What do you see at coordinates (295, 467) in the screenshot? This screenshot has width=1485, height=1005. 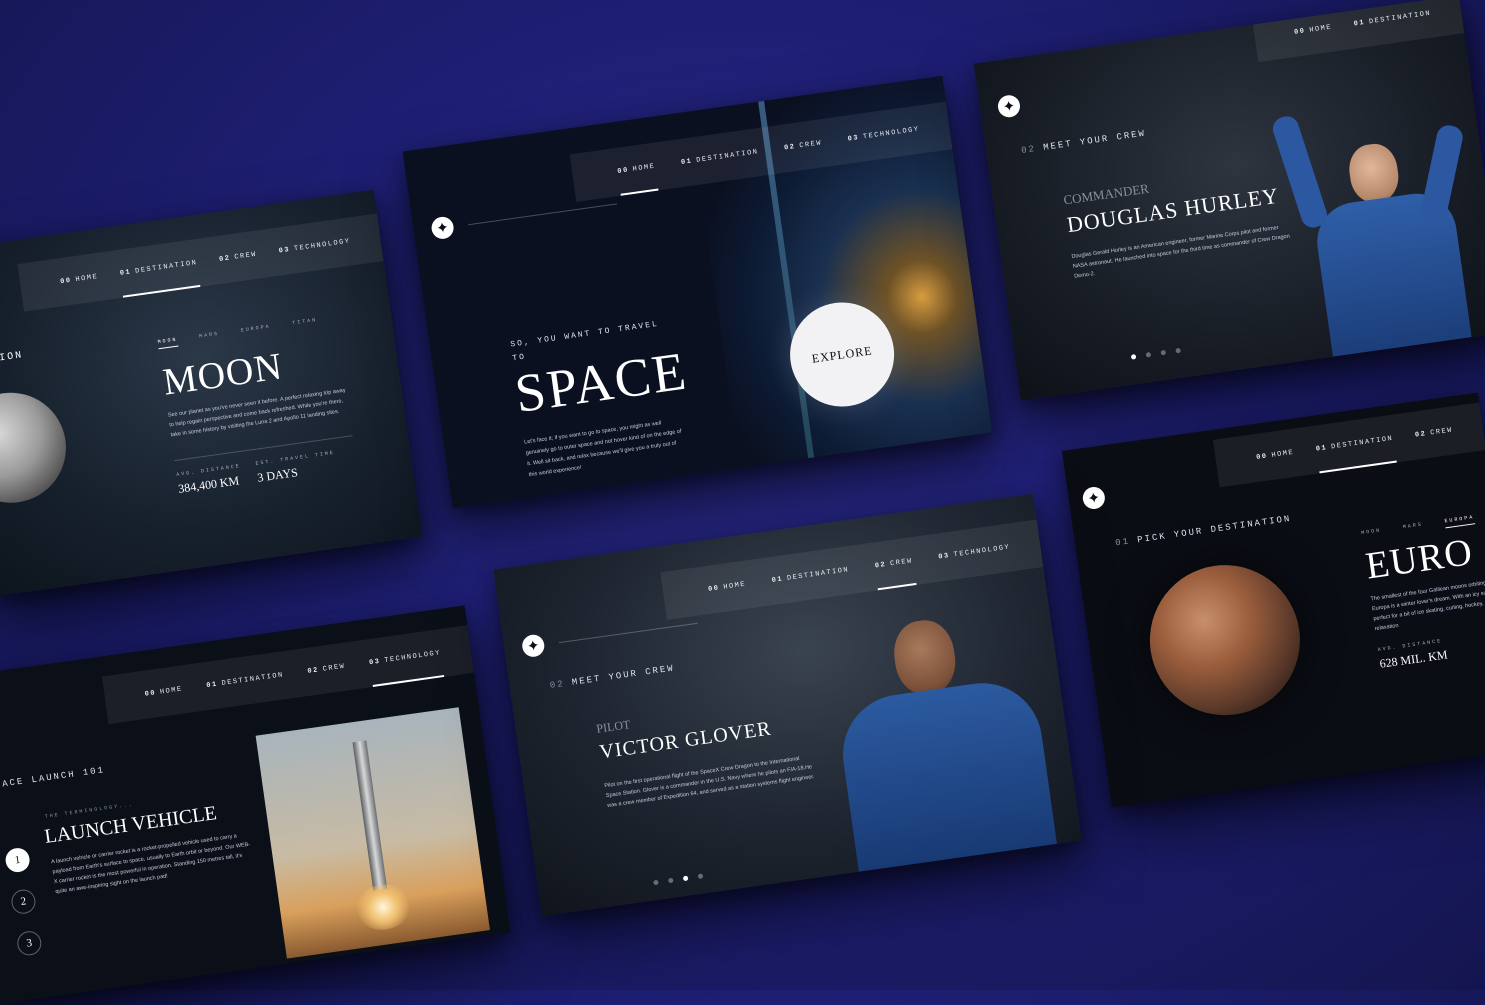 I see `stat-travel-time: EST. TRAVEL TIME 3 DAYS` at bounding box center [295, 467].